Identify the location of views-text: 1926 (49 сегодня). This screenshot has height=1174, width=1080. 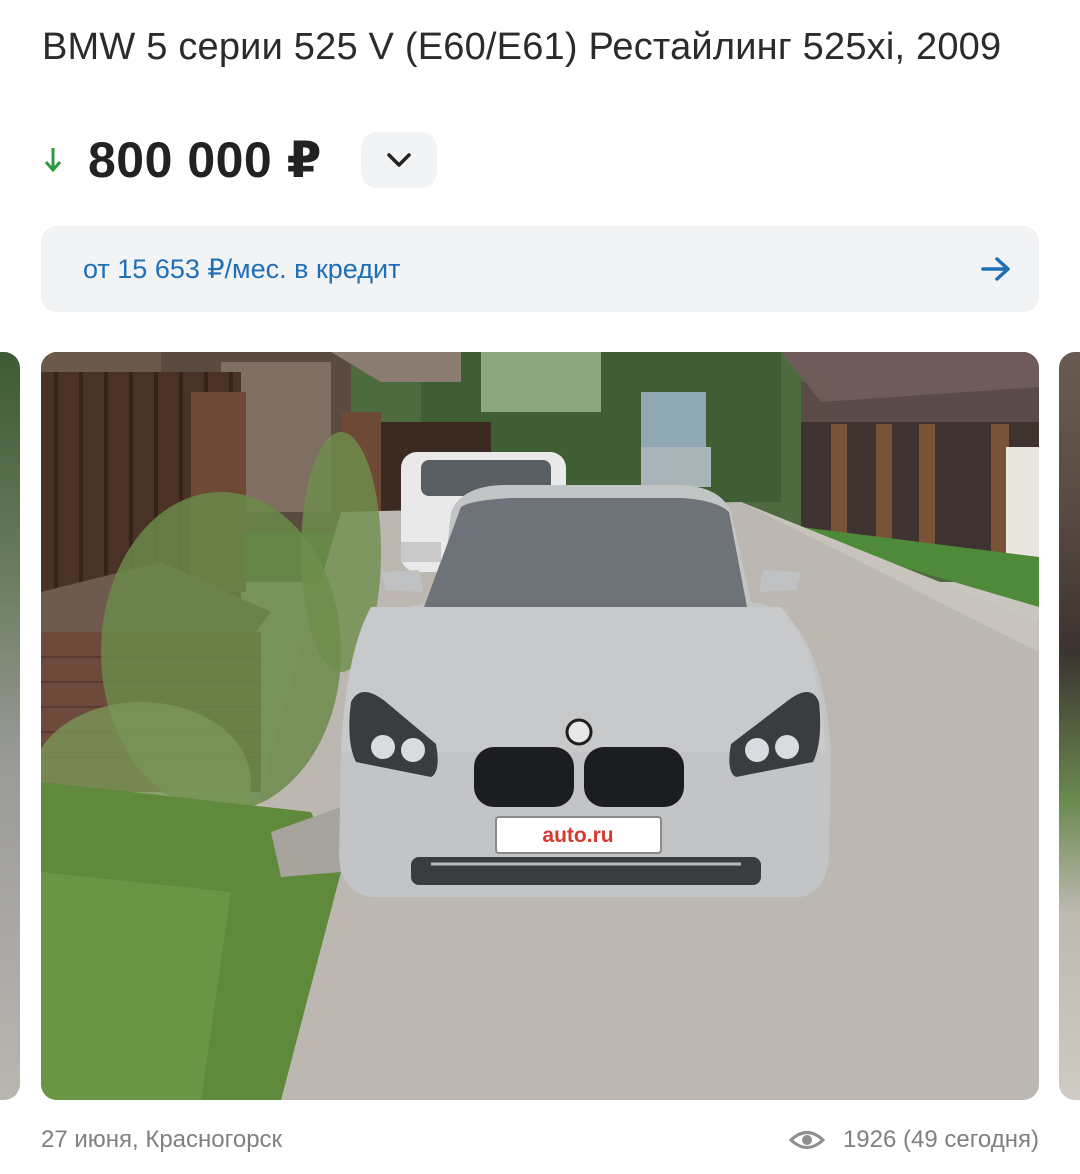
(940, 1139).